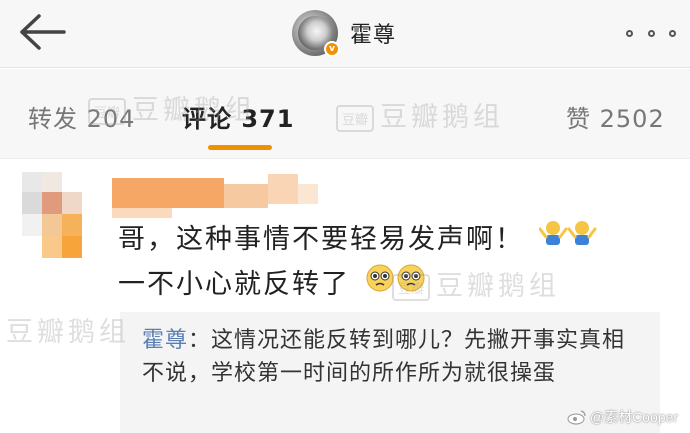 The width and height of the screenshot is (690, 433). I want to click on tab-comment-label: 评论, so click(207, 119).